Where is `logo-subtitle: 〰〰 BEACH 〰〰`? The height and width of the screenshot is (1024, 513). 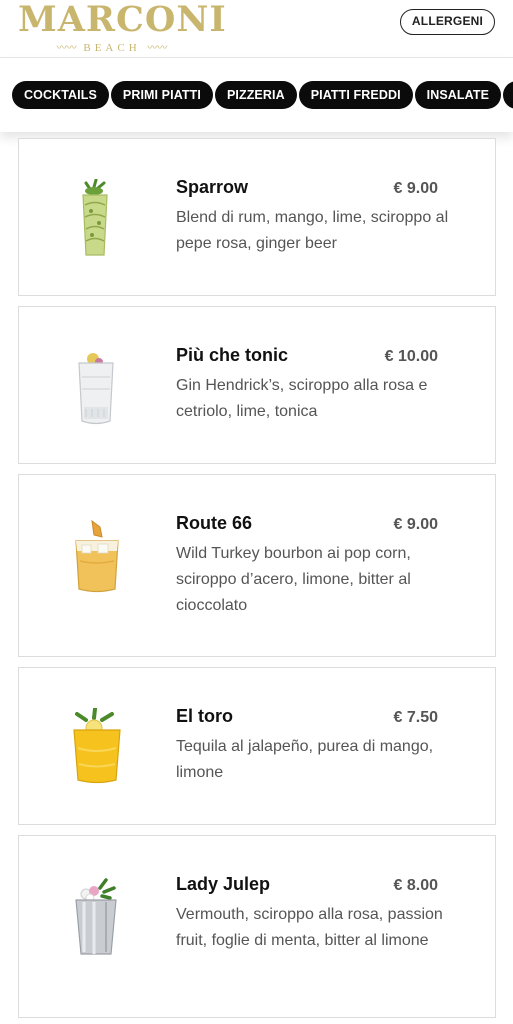 logo-subtitle: 〰〰 BEACH 〰〰 is located at coordinates (112, 46).